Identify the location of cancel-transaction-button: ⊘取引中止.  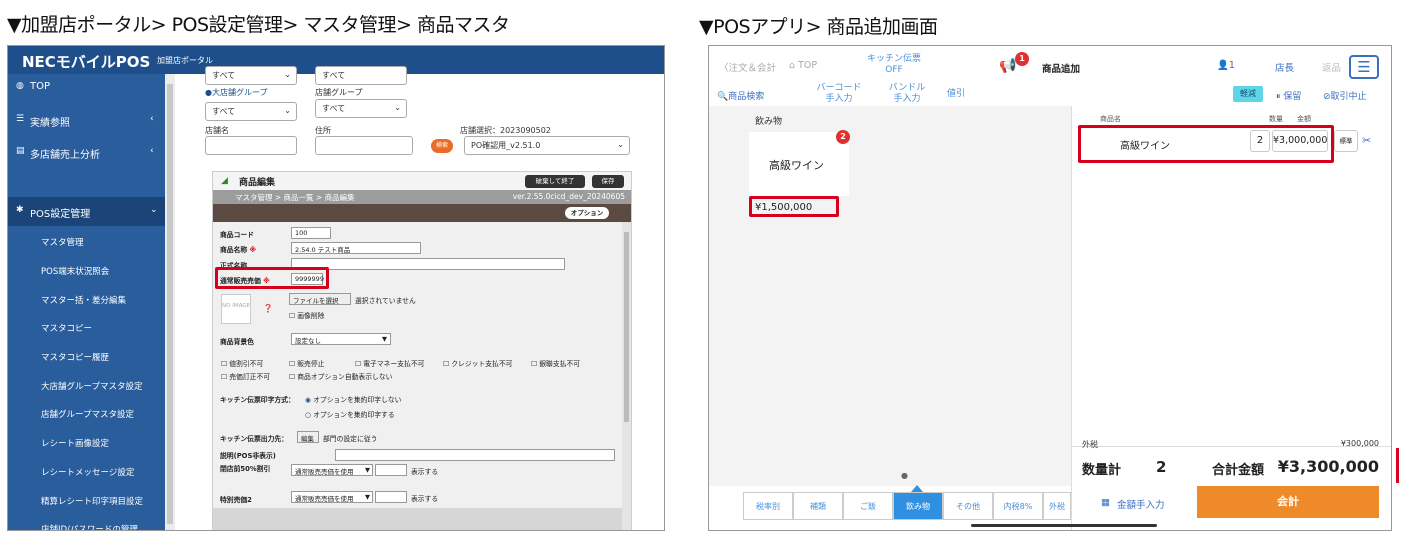
(1345, 95).